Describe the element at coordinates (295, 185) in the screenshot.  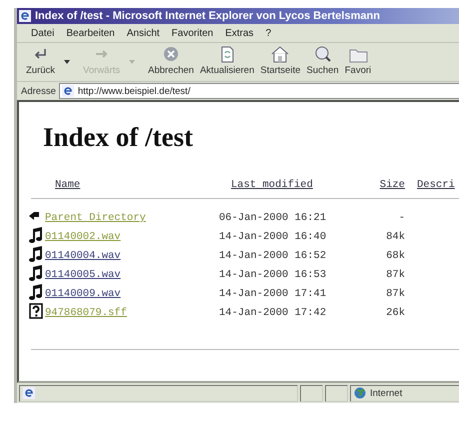
I see `column-header: Last modified` at that location.